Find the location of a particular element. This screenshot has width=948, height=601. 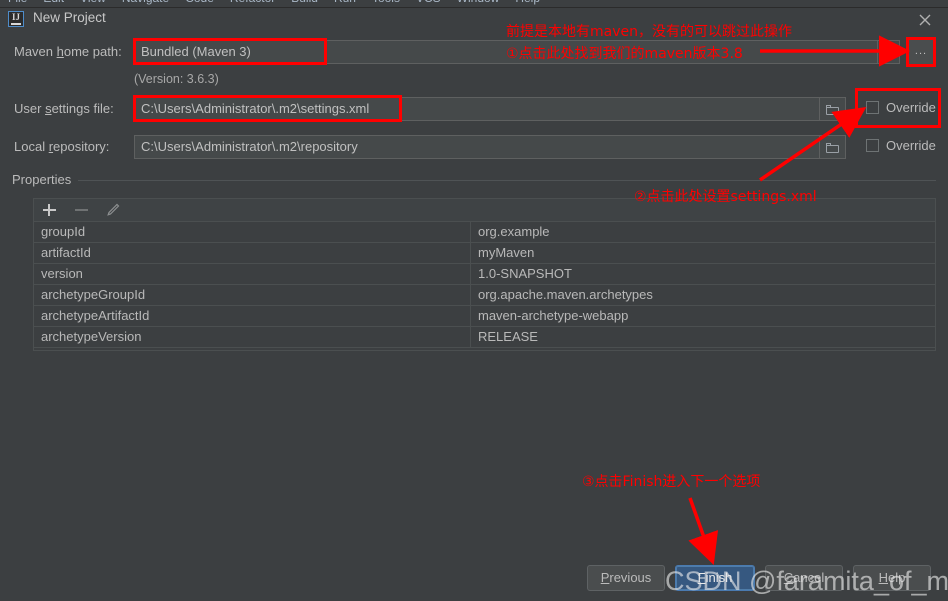

minus-icon is located at coordinates (81, 210).